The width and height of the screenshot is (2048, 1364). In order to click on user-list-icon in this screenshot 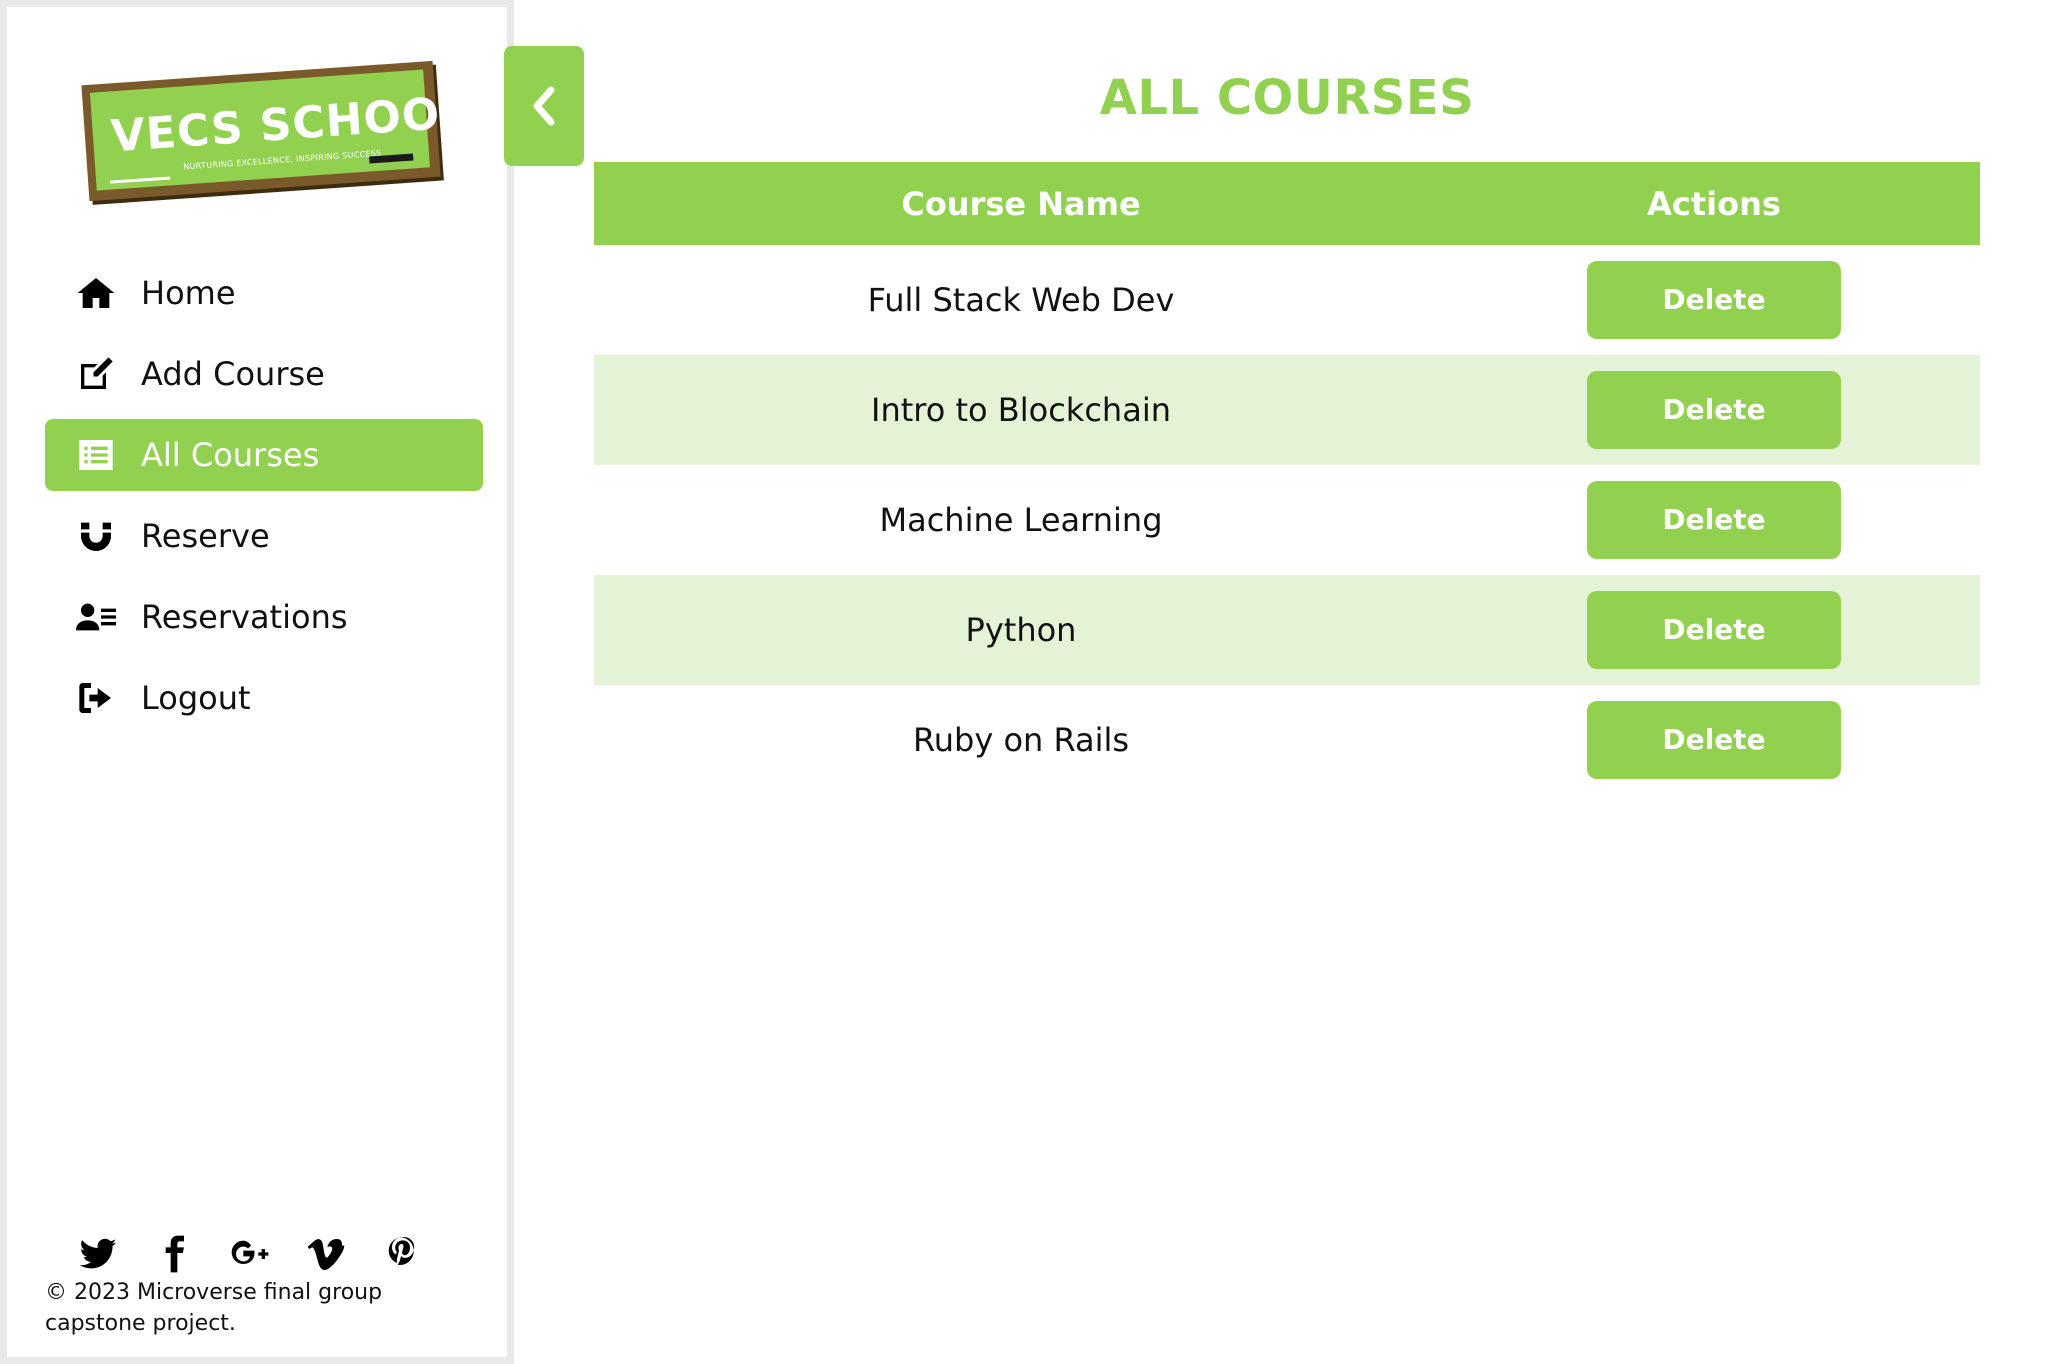, I will do `click(96, 617)`.